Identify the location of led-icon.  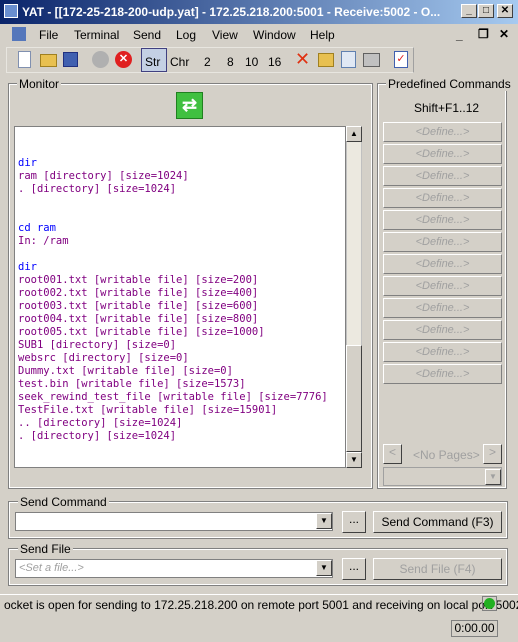
(489, 603).